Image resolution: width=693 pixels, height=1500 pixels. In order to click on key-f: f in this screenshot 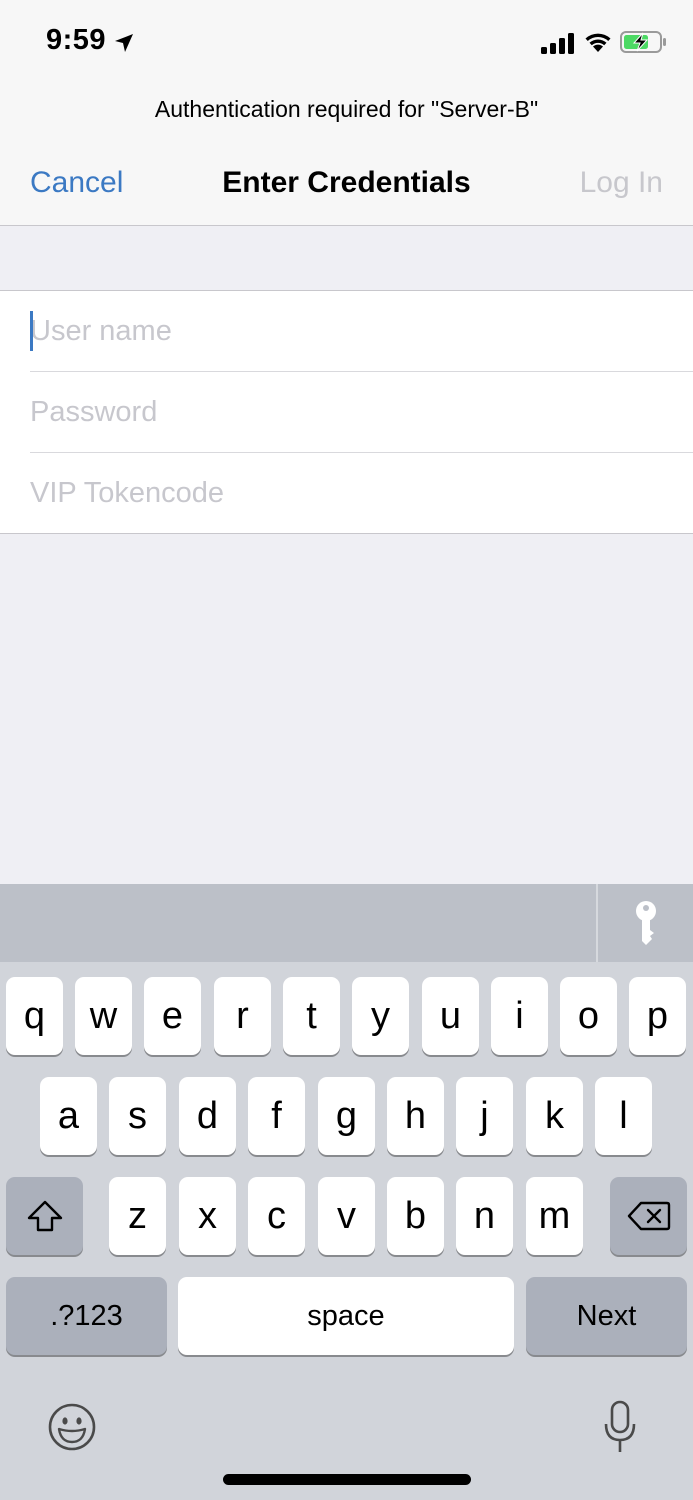, I will do `click(276, 1116)`.